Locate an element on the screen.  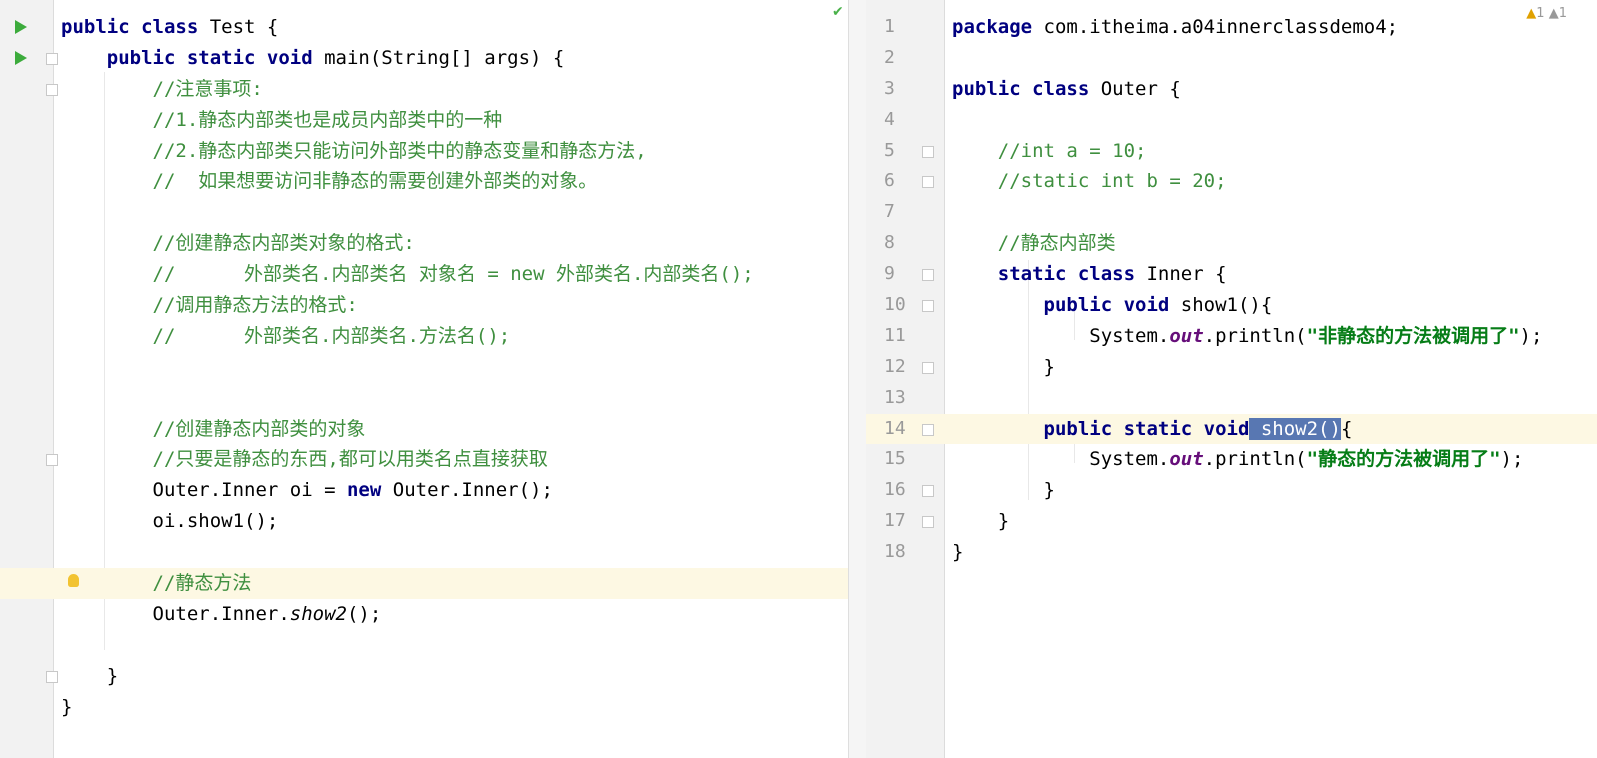
line-number: 15 is located at coordinates (899, 459).